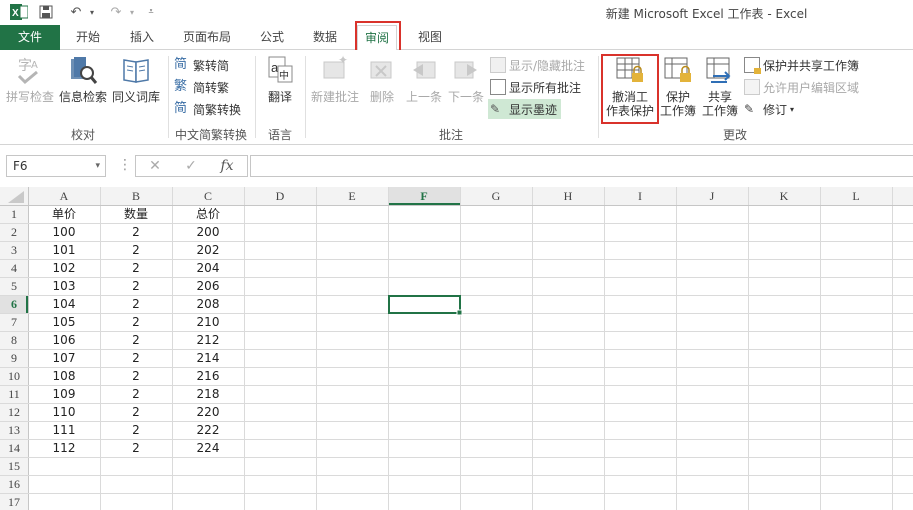 This screenshot has height=510, width=913. I want to click on row-header-16: 16, so click(14, 484).